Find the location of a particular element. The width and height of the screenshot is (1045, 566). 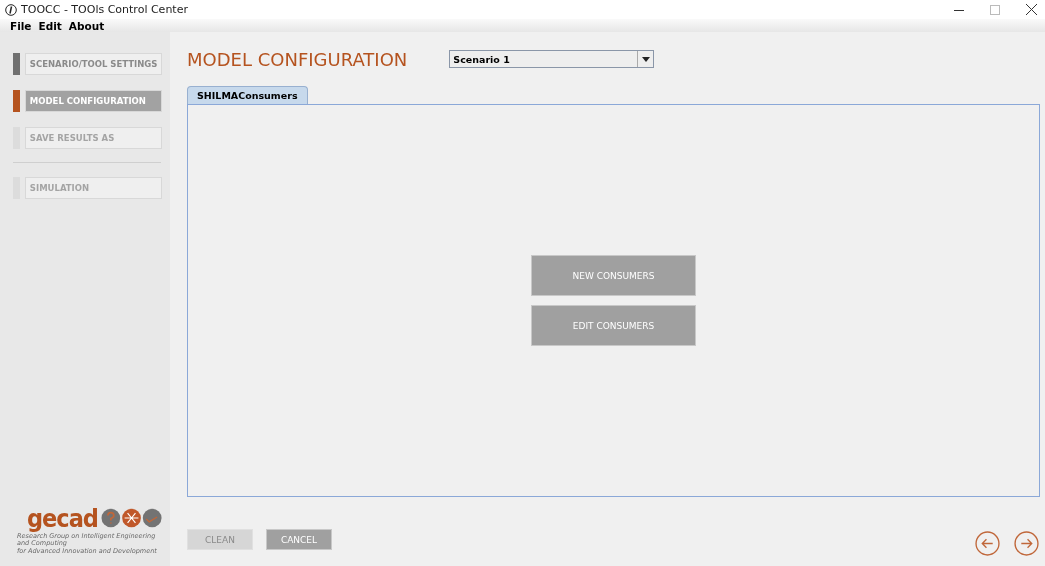

page-title: MODEL CONFIGURATION is located at coordinates (297, 59).